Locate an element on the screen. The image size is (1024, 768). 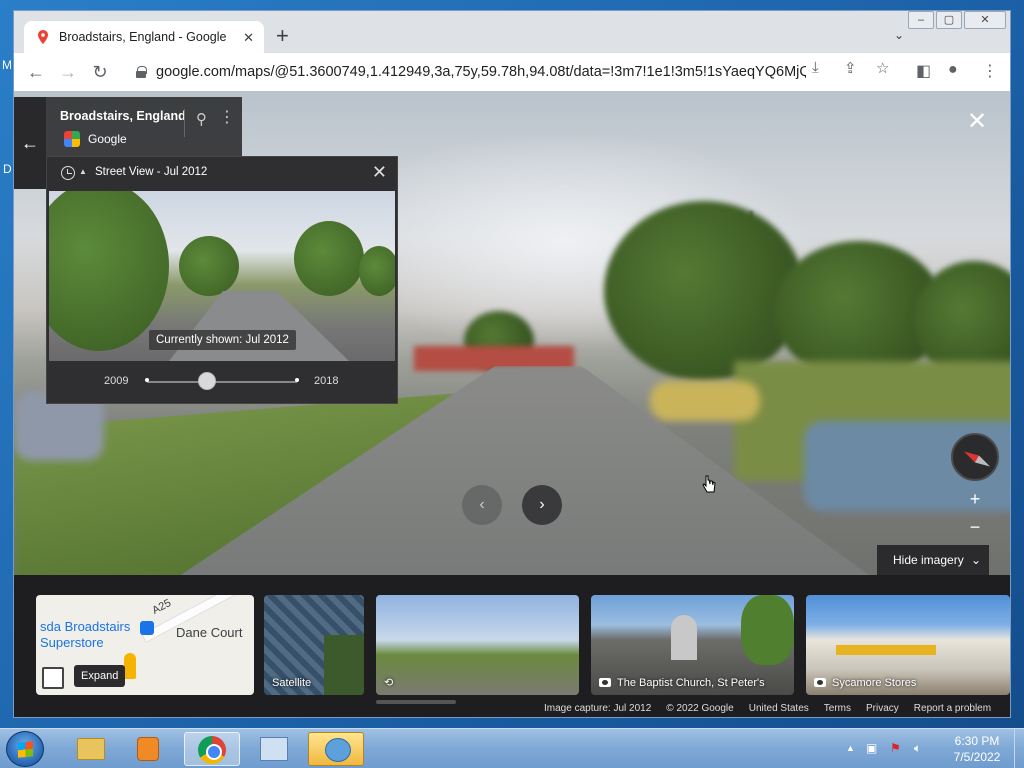
new-tab-button: + is located at coordinates (282, 36).